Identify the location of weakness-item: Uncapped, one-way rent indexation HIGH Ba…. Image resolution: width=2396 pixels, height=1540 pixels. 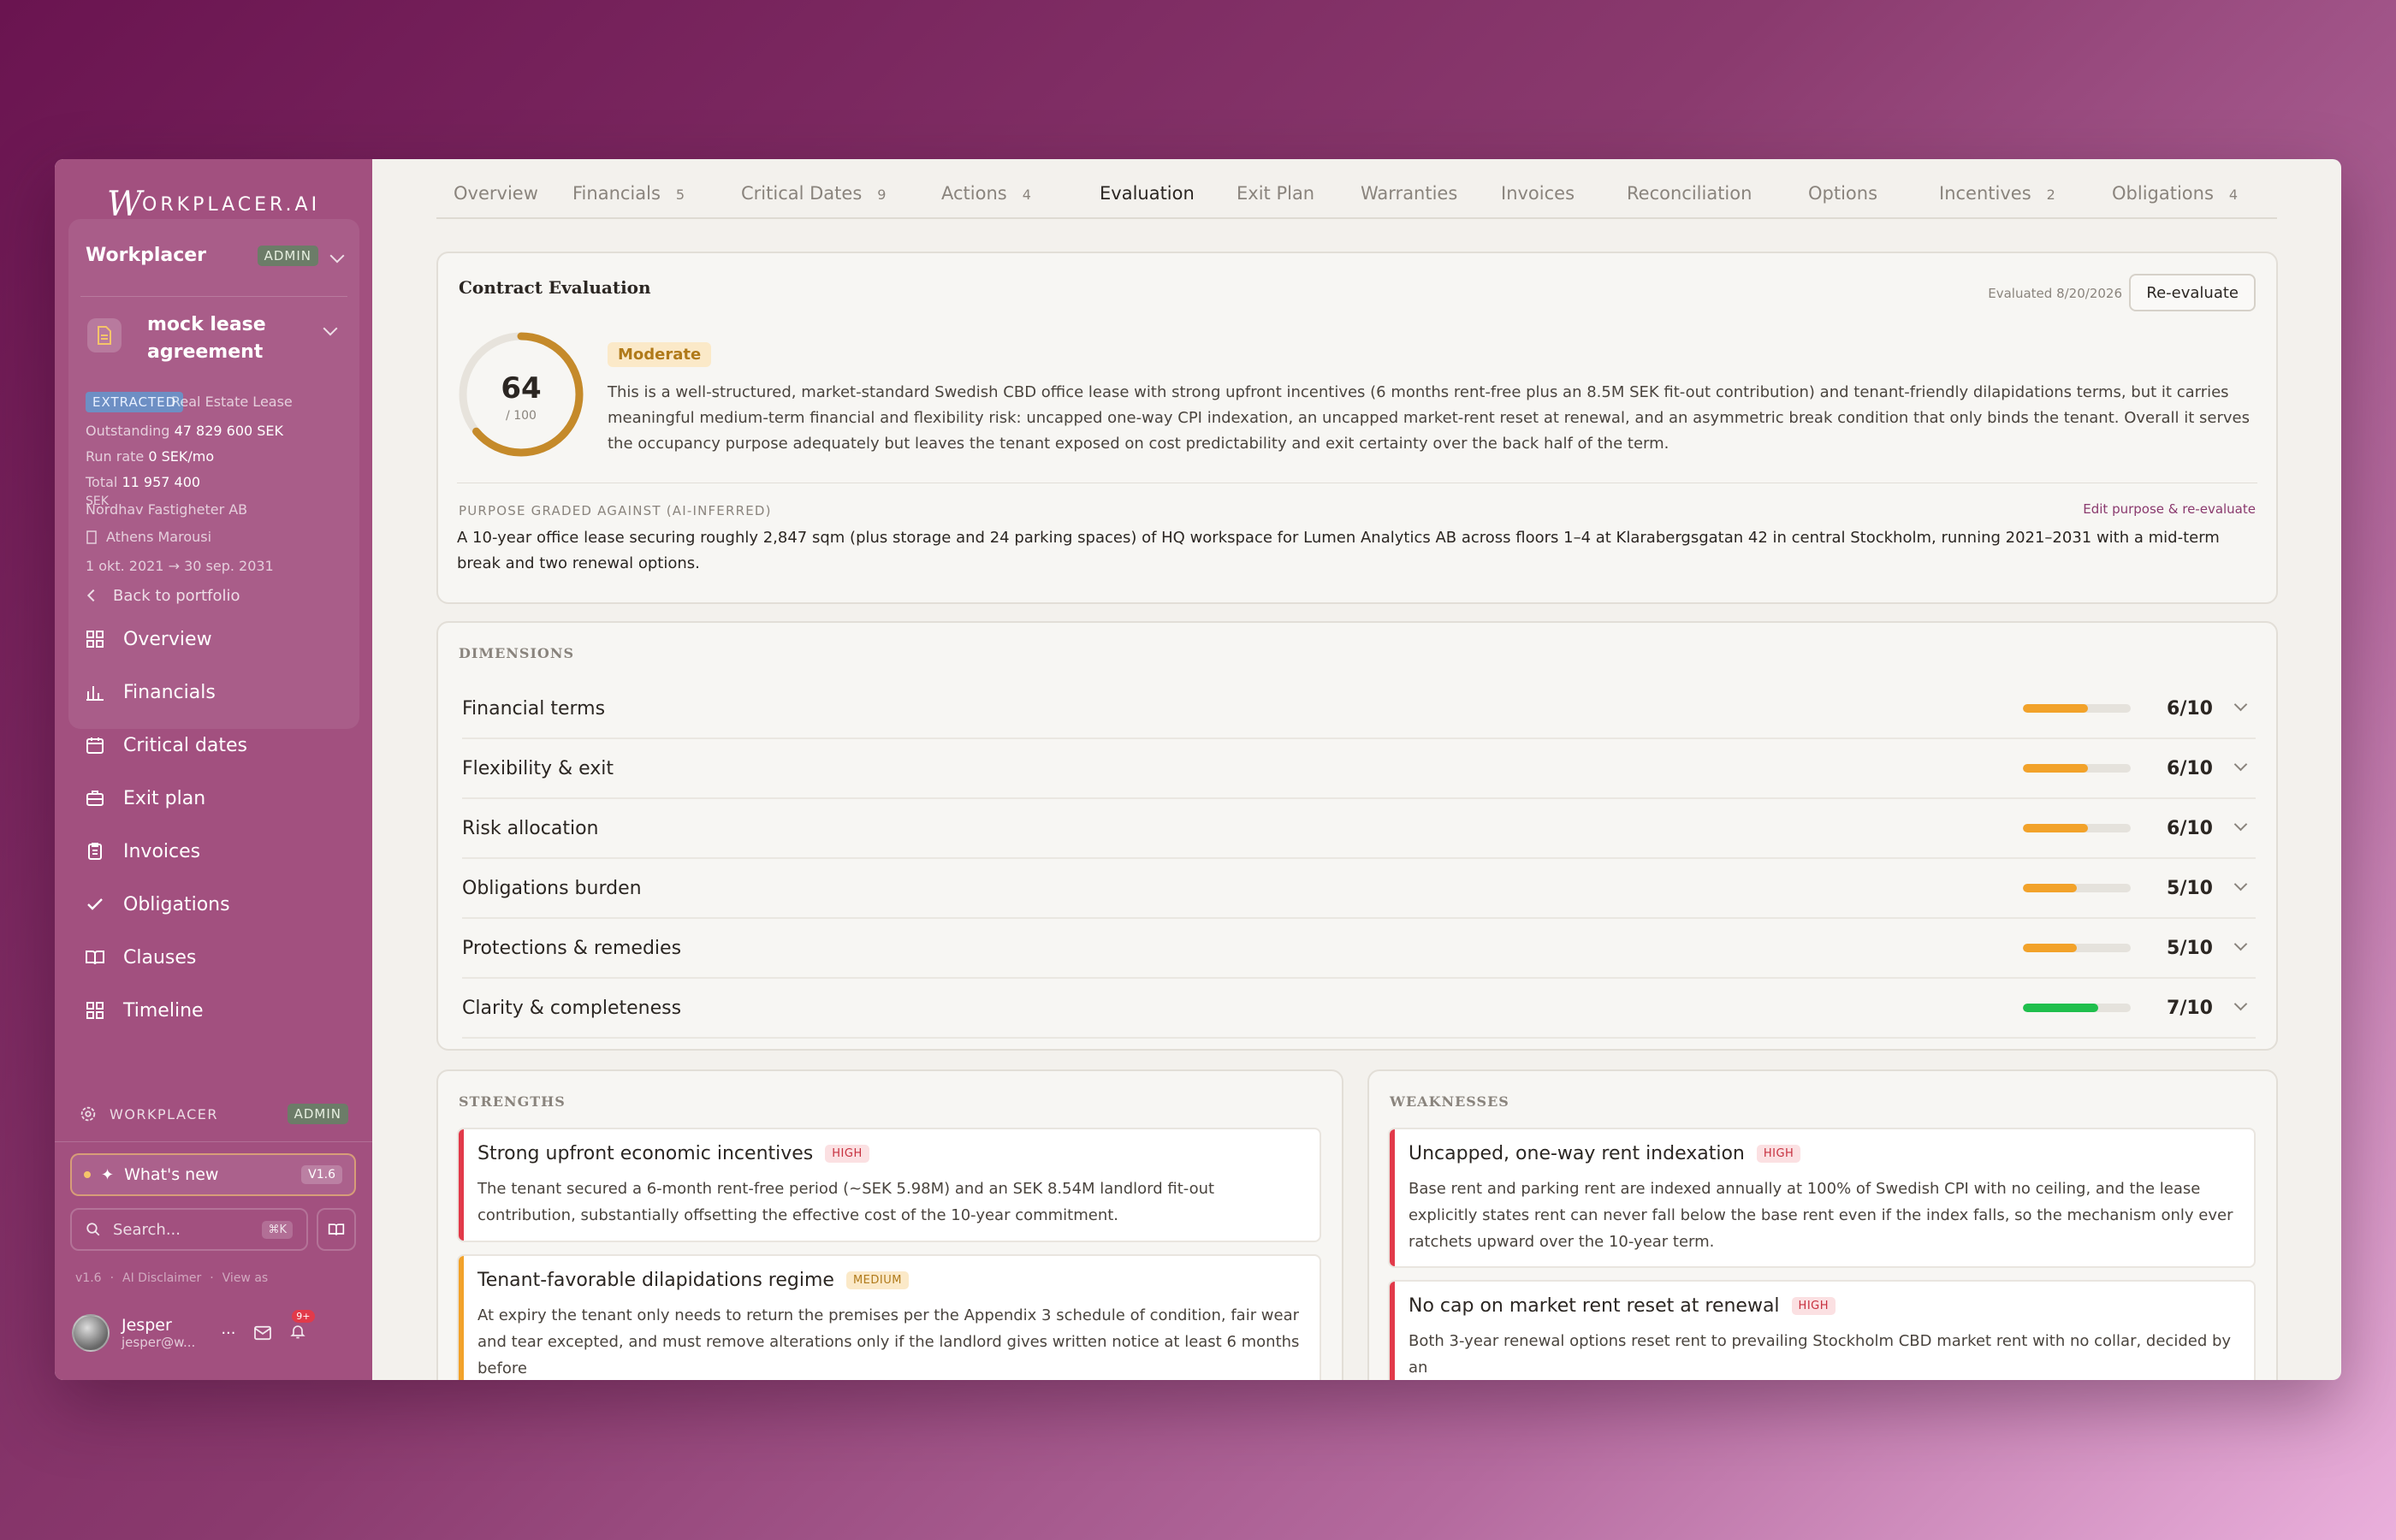
(1822, 1198).